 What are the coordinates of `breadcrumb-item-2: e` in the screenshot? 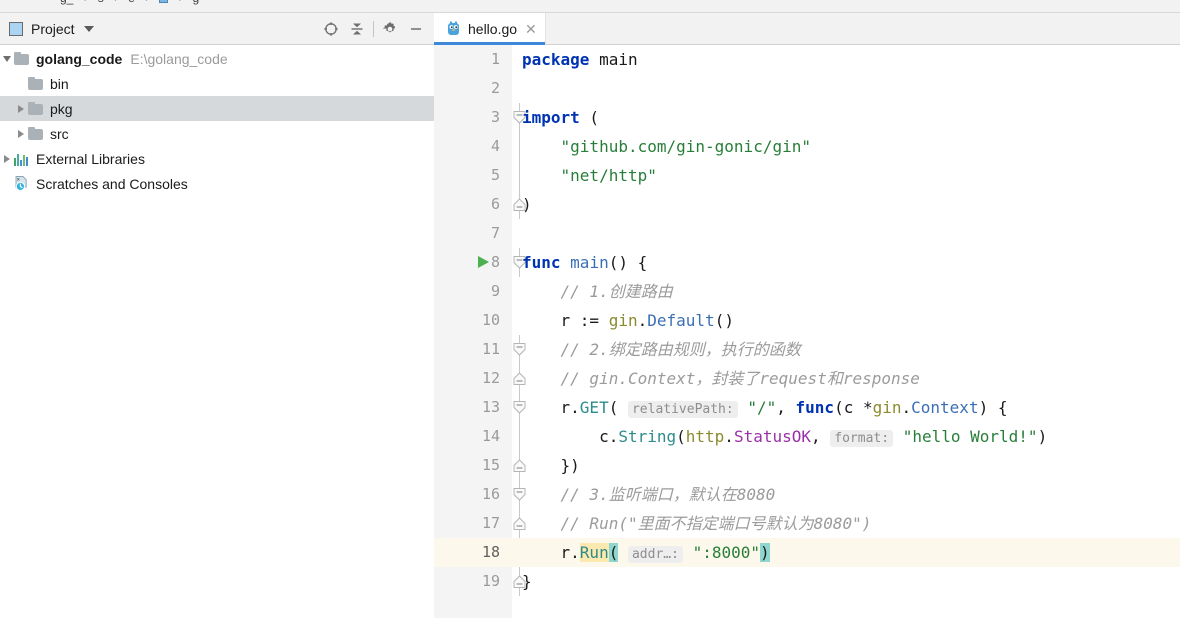 It's located at (131, 2).